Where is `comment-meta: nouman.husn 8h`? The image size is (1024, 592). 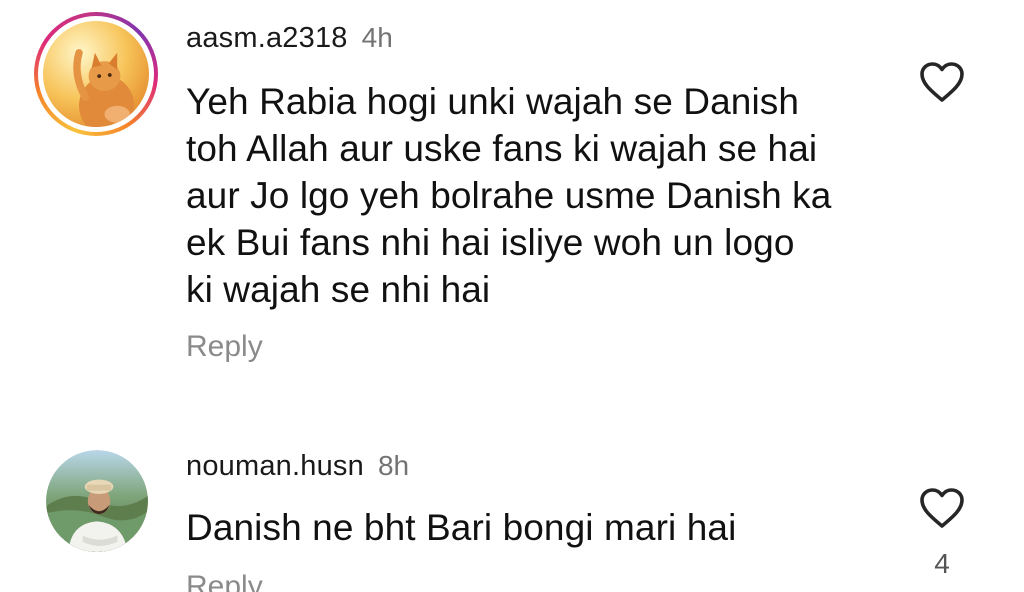 comment-meta: nouman.husn 8h is located at coordinates (297, 466).